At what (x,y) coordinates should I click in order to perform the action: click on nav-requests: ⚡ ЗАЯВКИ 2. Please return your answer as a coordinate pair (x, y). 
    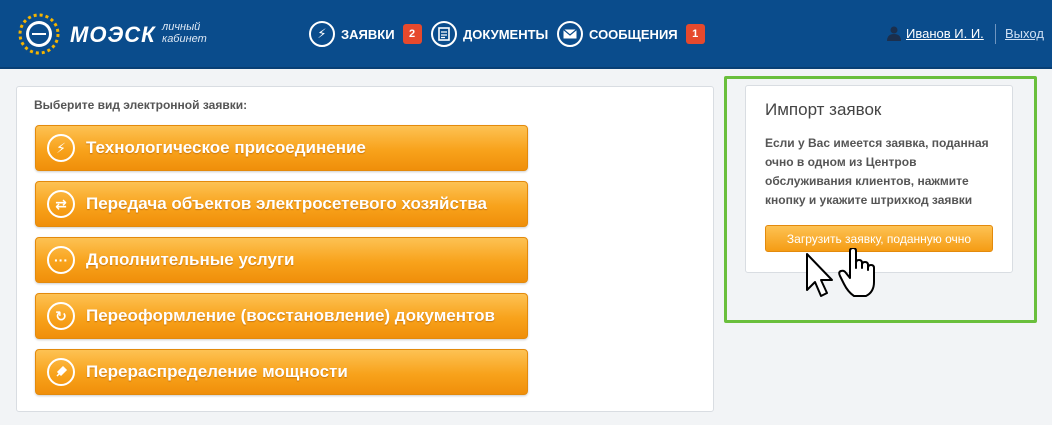
    Looking at the image, I should click on (365, 34).